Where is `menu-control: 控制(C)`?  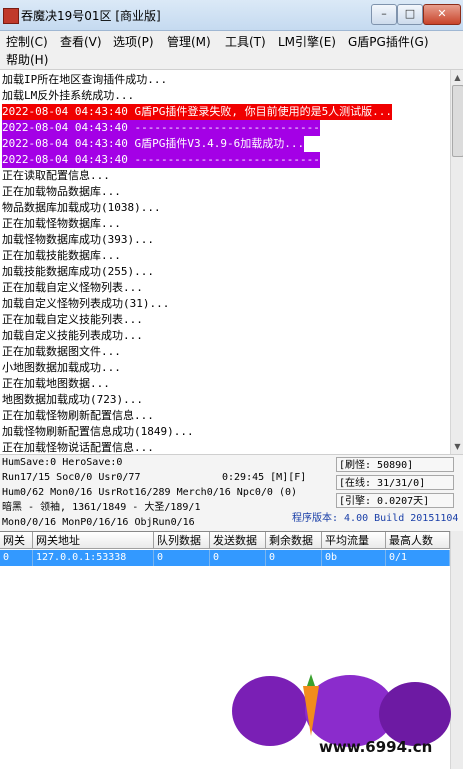
menu-control: 控制(C) is located at coordinates (27, 42).